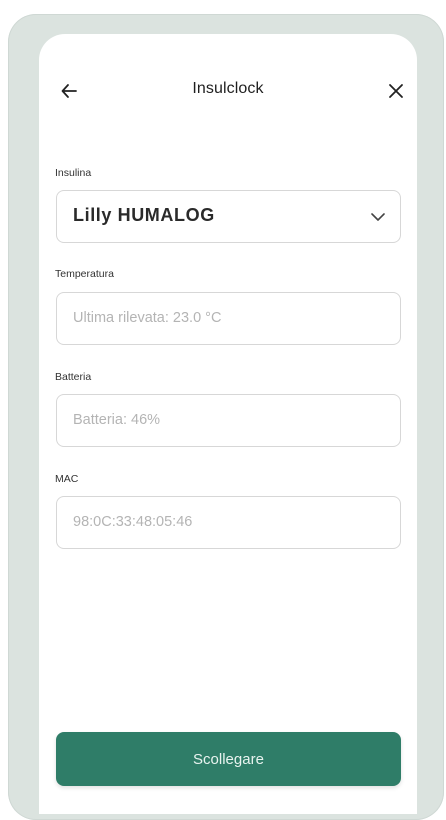  I want to click on disconnect-button: Scollegare, so click(228, 759).